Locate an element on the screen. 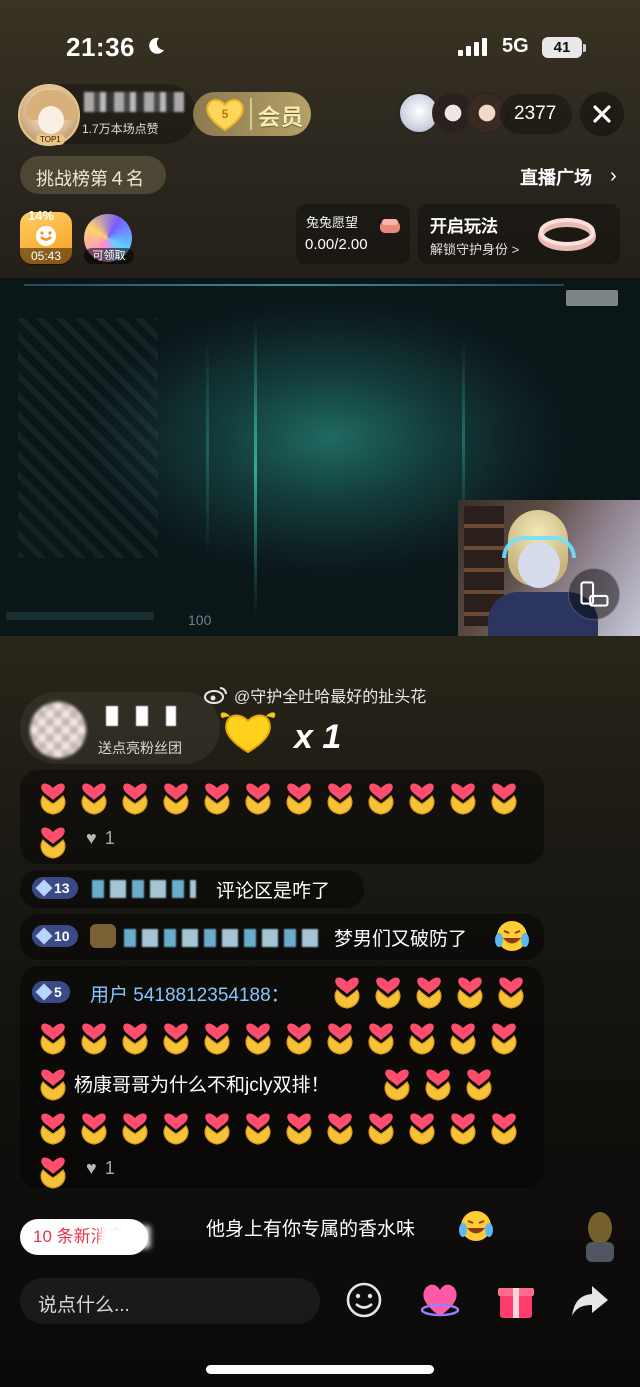 This screenshot has width=640, height=1387. emoji-icon is located at coordinates (364, 1300).